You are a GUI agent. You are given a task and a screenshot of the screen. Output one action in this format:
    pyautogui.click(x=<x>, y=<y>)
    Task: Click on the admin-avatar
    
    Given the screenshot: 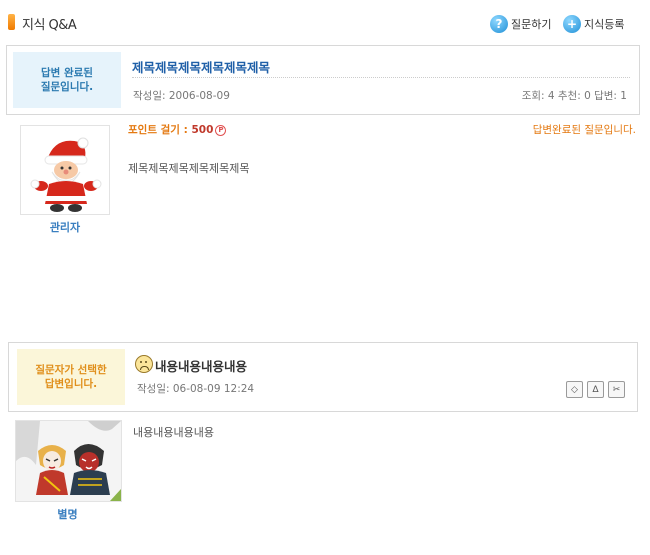 What is the action you would take?
    pyautogui.click(x=65, y=170)
    